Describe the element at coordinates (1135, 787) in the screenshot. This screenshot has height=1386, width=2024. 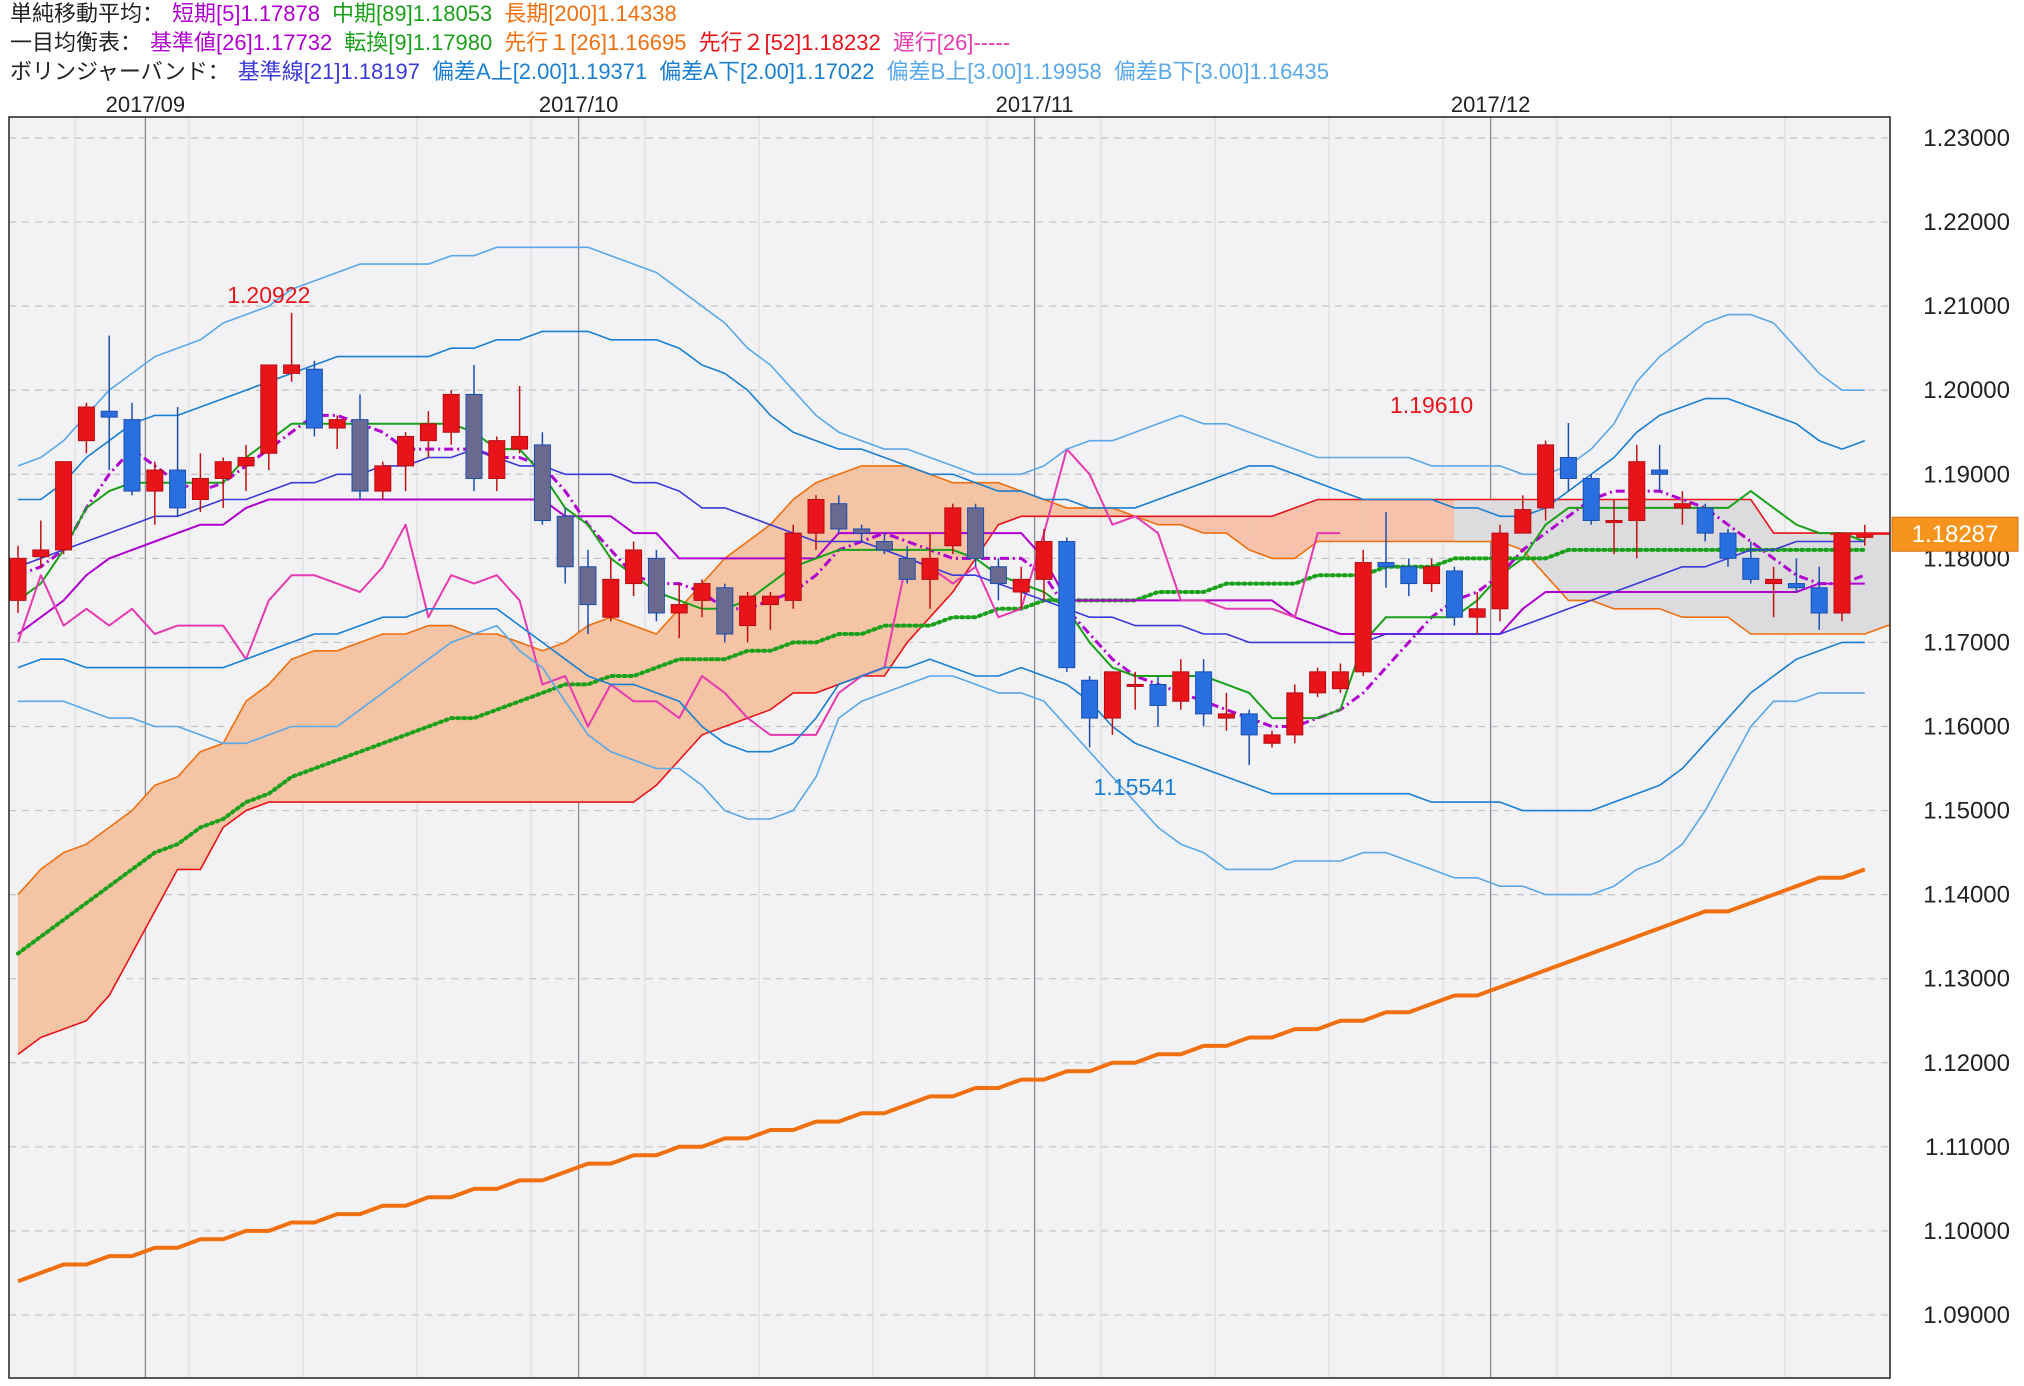
I see `price-annotation: 1.15541` at that location.